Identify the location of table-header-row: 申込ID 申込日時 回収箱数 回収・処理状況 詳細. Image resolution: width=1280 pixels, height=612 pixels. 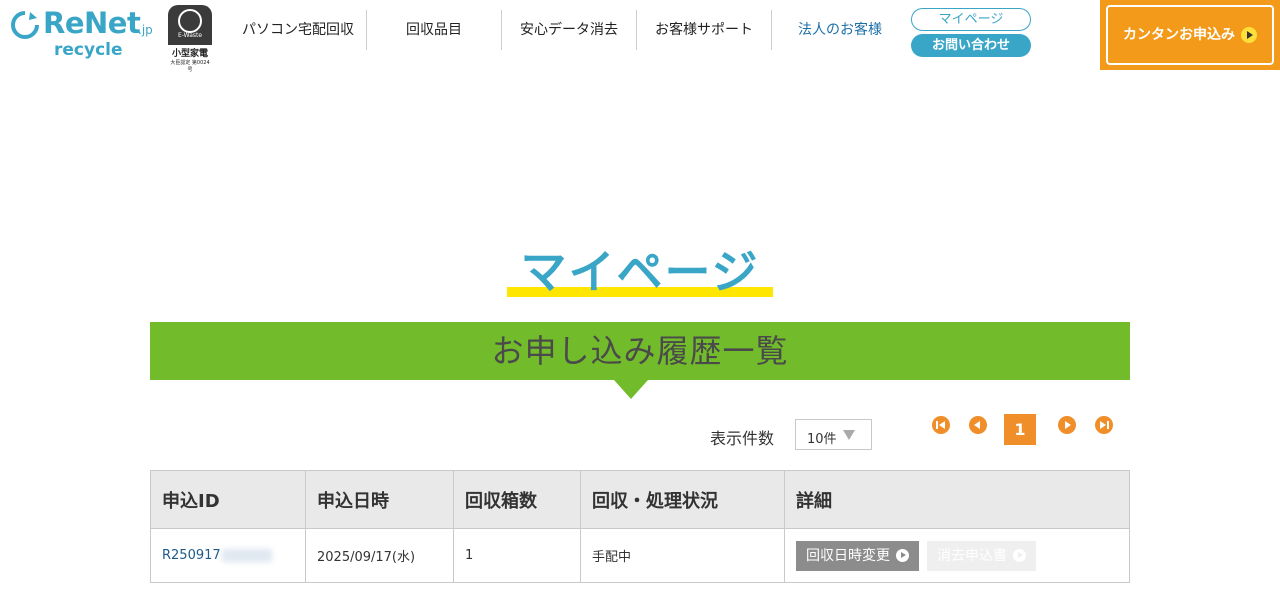
(640, 499).